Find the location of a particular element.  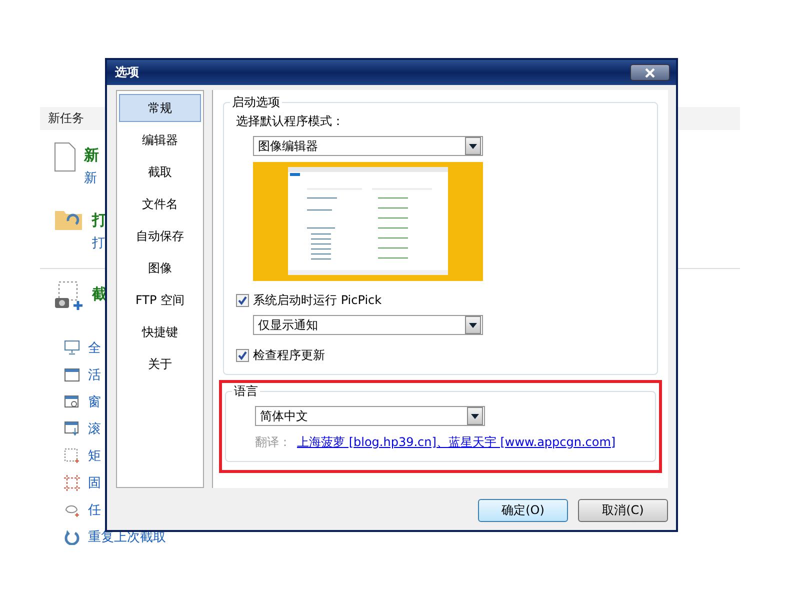

checkbox-label: 系统启动时运行 PicPick is located at coordinates (317, 300).